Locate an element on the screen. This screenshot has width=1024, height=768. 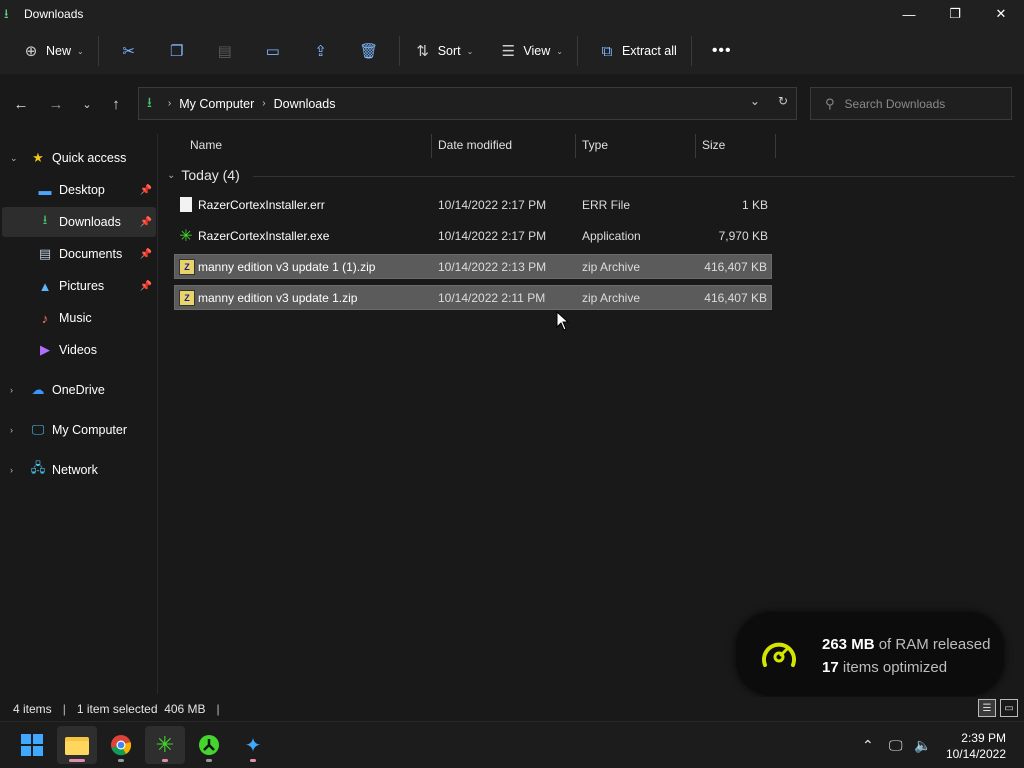
forward-button: → is located at coordinates (56, 104).